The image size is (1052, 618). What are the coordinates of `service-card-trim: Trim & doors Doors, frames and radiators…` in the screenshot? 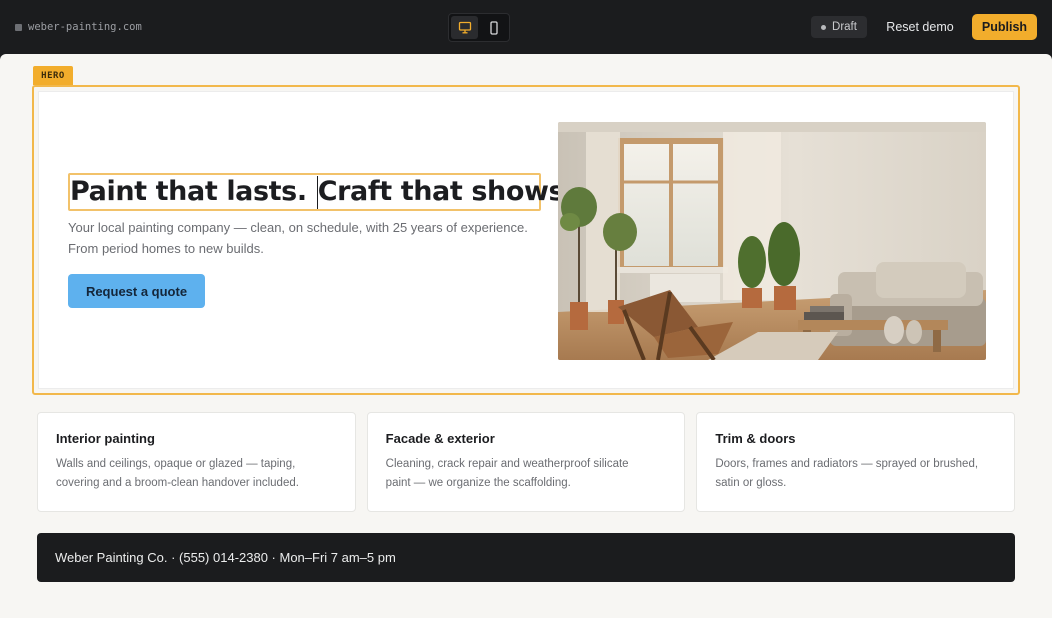 It's located at (856, 462).